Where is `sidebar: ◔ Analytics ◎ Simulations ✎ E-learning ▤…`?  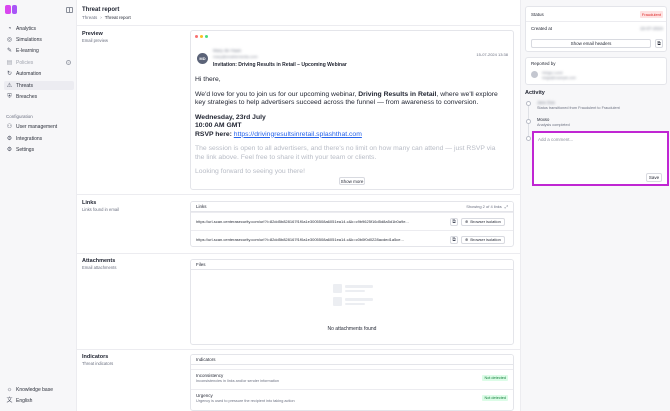 sidebar: ◔ Analytics ◎ Simulations ✎ E-learning ▤… is located at coordinates (38, 205).